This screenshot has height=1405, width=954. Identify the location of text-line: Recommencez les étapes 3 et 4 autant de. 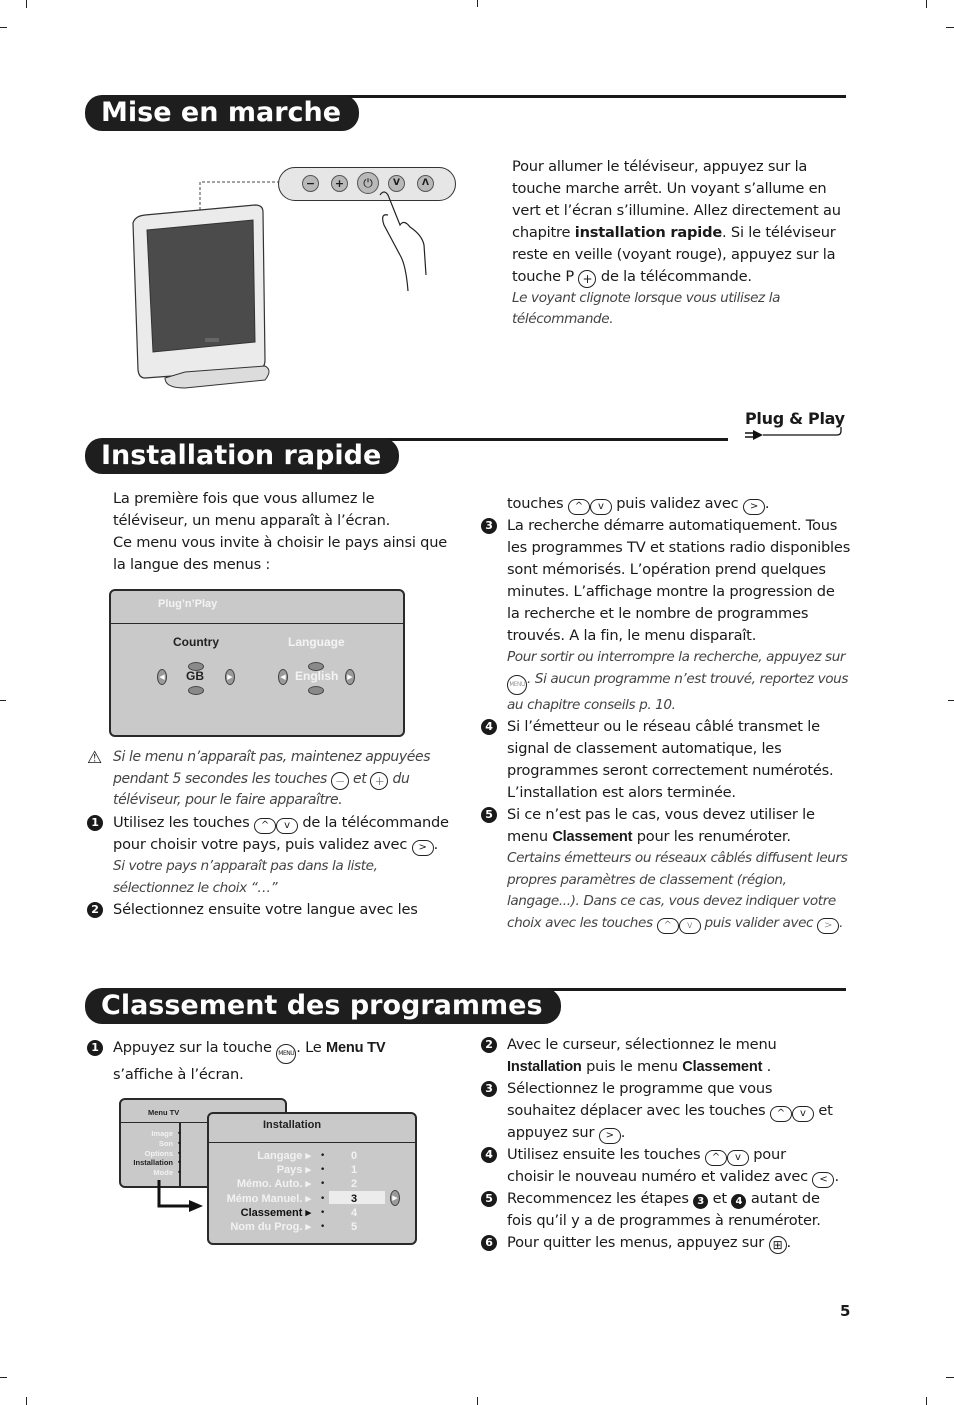
(679, 1199).